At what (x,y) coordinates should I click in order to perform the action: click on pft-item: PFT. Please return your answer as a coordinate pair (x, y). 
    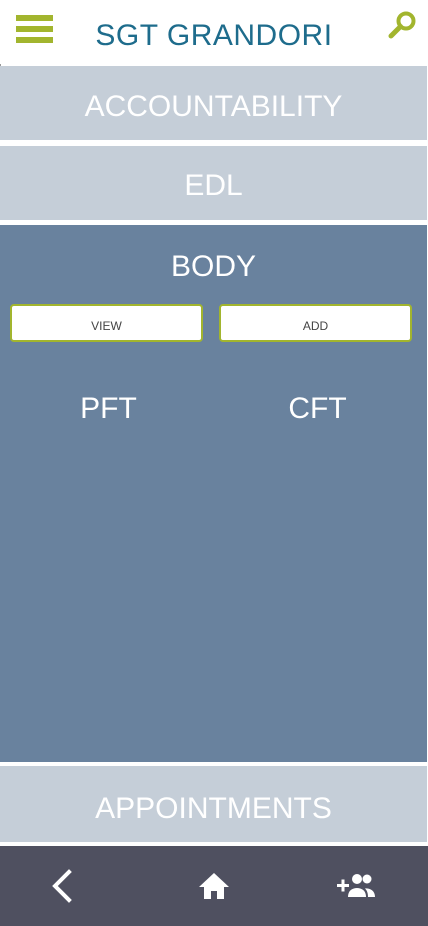
    Looking at the image, I should click on (108, 409).